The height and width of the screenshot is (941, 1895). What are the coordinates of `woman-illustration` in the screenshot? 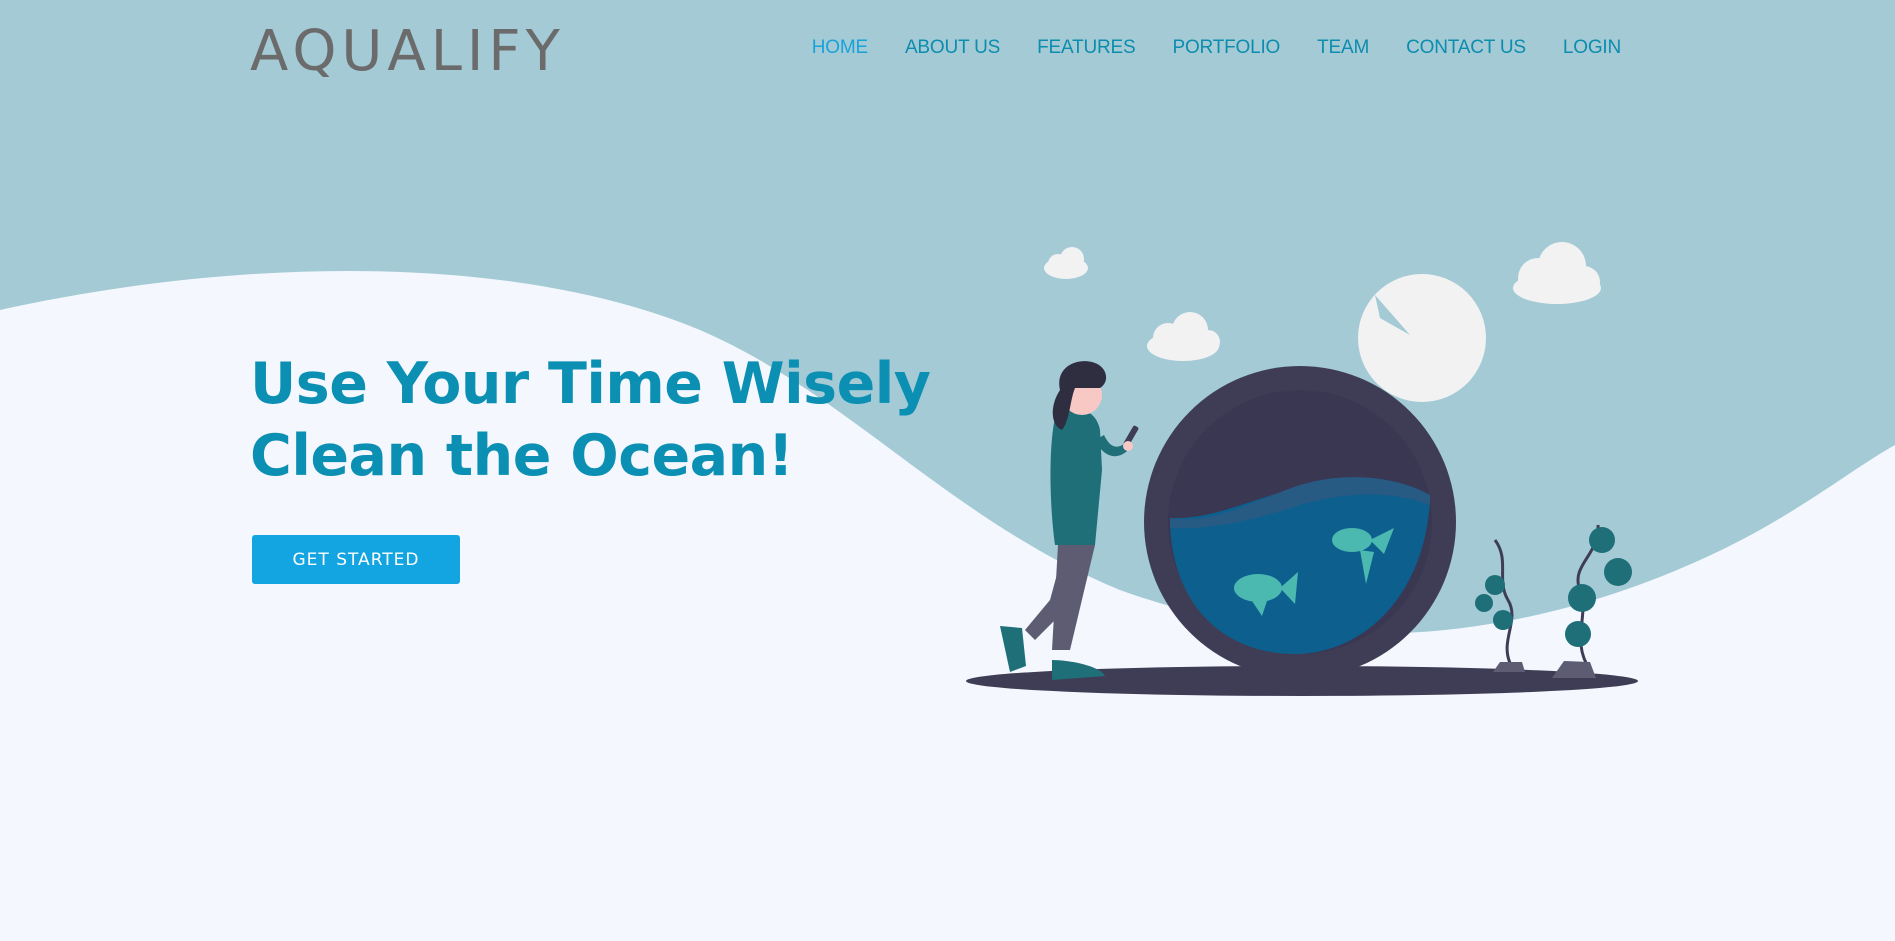 It's located at (1069, 520).